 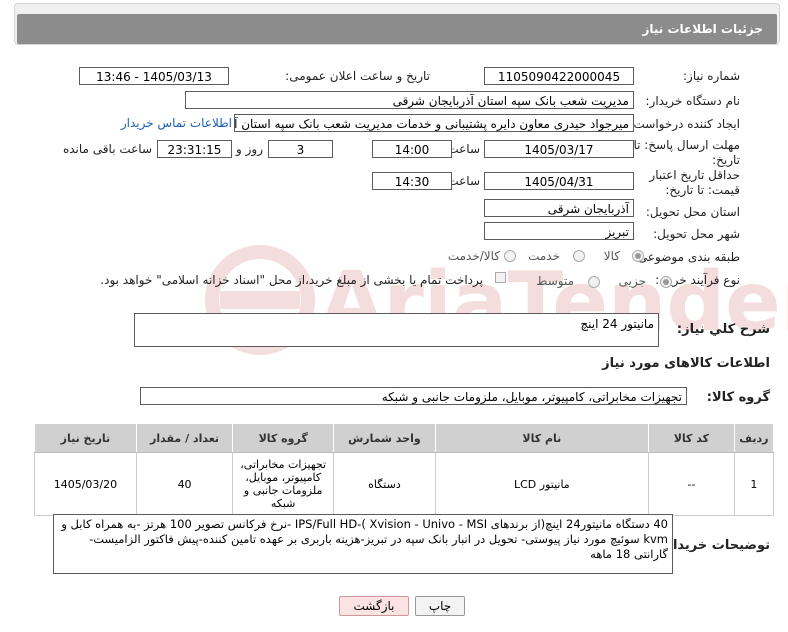 I want to click on page-title-bar: جزئیات اطلاعات نیاز, so click(x=397, y=29).